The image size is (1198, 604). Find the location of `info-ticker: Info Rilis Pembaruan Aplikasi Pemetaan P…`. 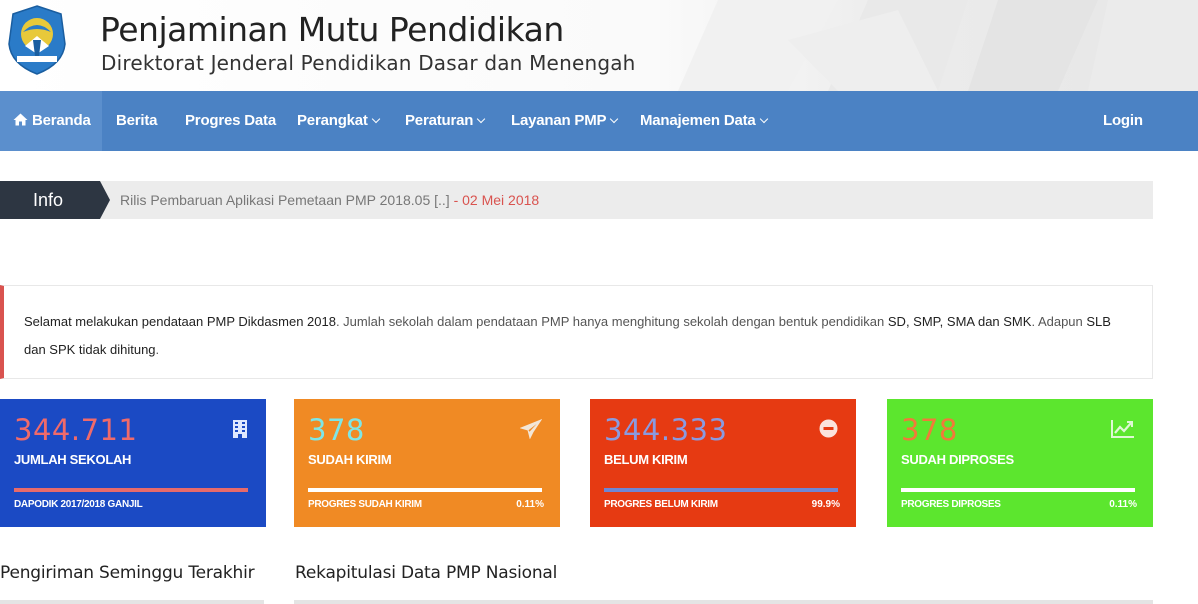

info-ticker: Info Rilis Pembaruan Aplikasi Pemetaan P… is located at coordinates (576, 200).